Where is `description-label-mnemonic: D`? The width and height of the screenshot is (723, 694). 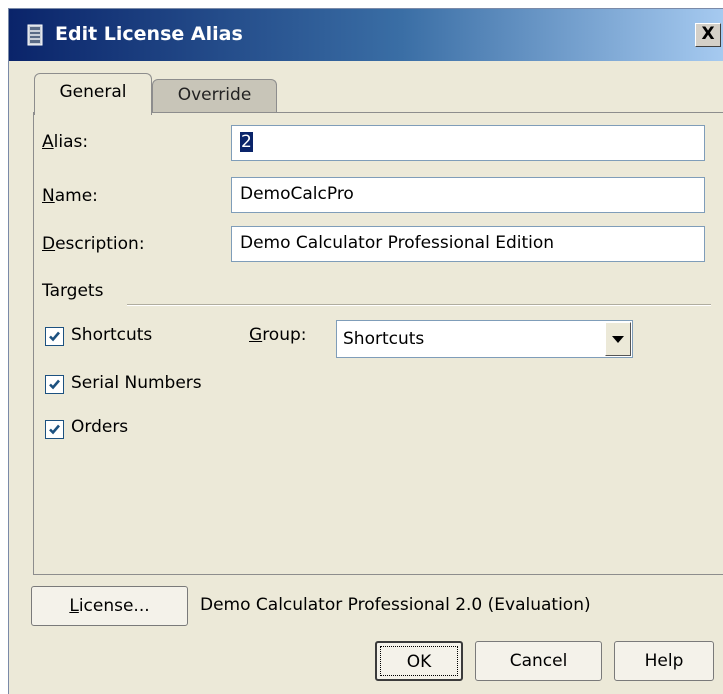 description-label-mnemonic: D is located at coordinates (49, 244).